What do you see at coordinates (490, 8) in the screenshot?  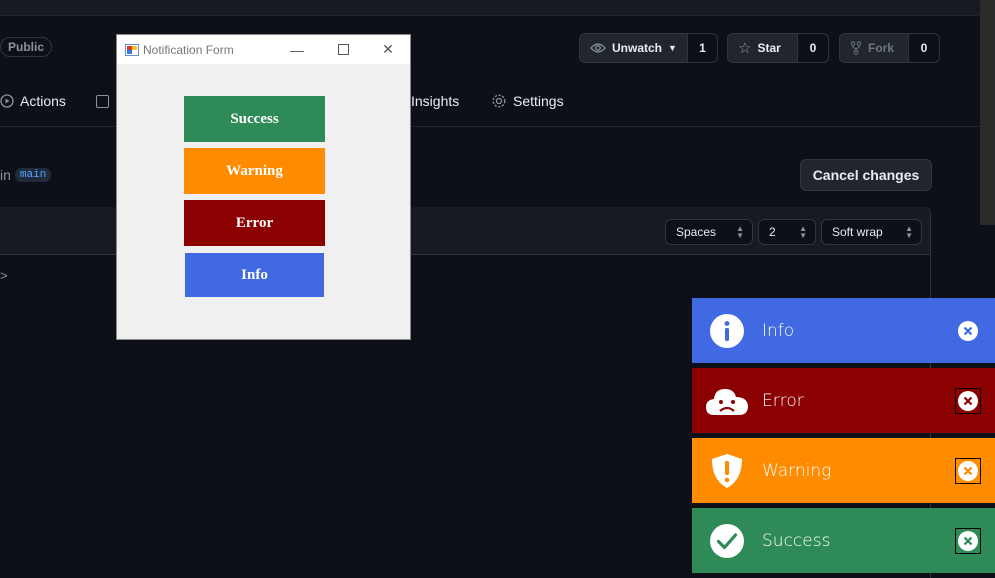 I see `top-strip` at bounding box center [490, 8].